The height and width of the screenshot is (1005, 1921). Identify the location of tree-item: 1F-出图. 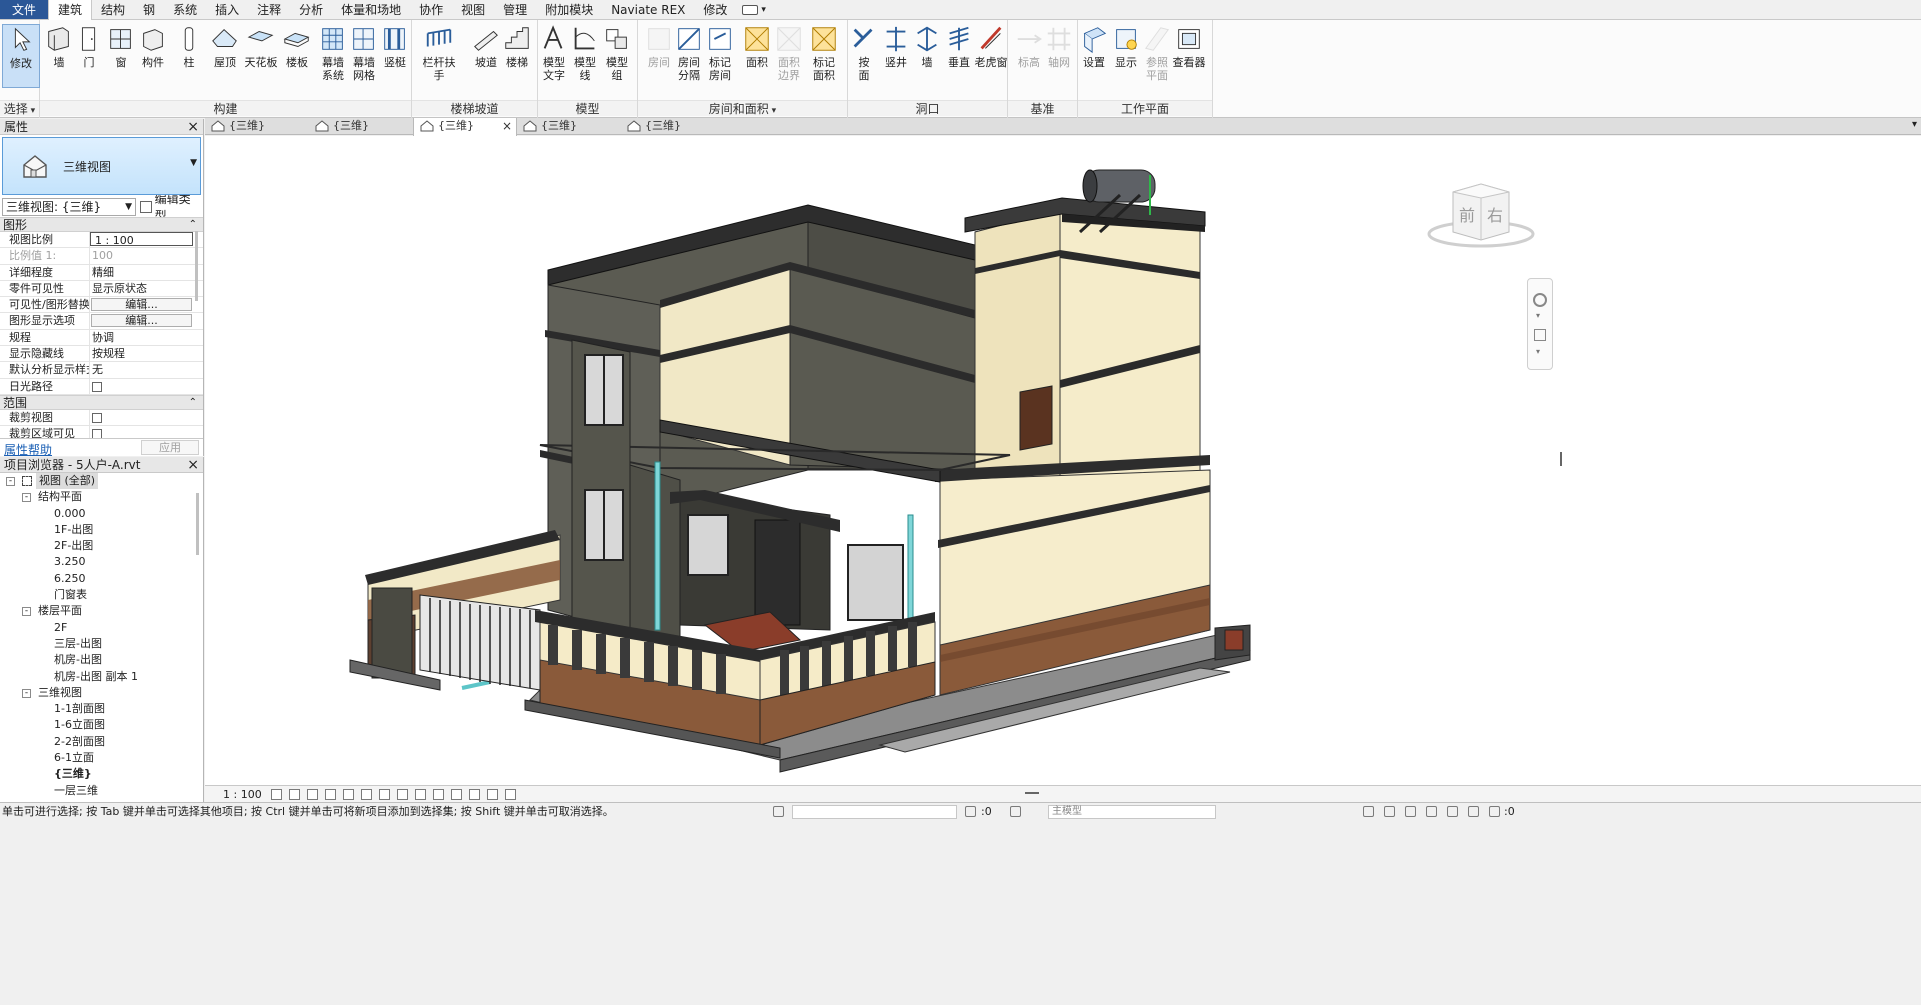
(101, 530).